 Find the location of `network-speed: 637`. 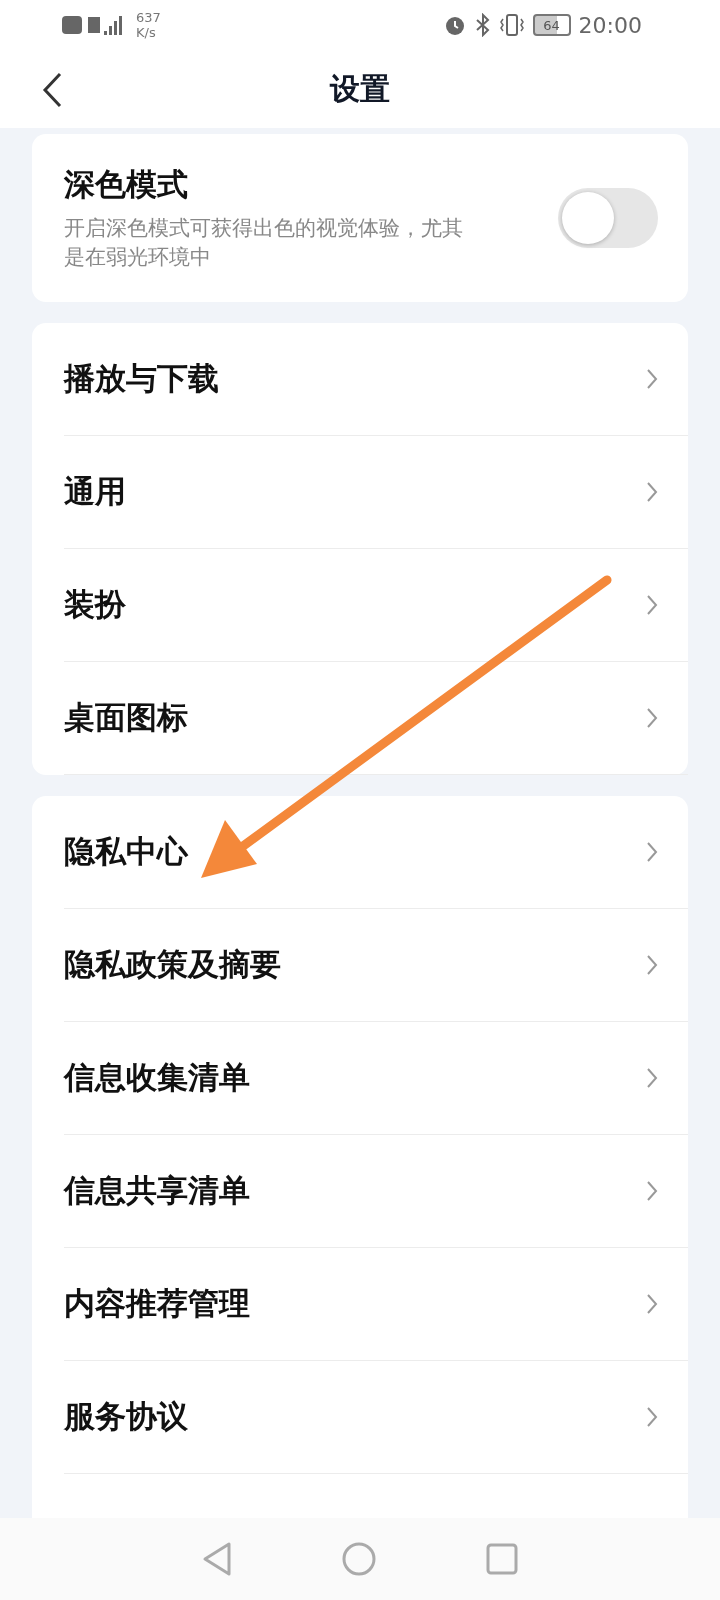

network-speed: 637 is located at coordinates (148, 17).